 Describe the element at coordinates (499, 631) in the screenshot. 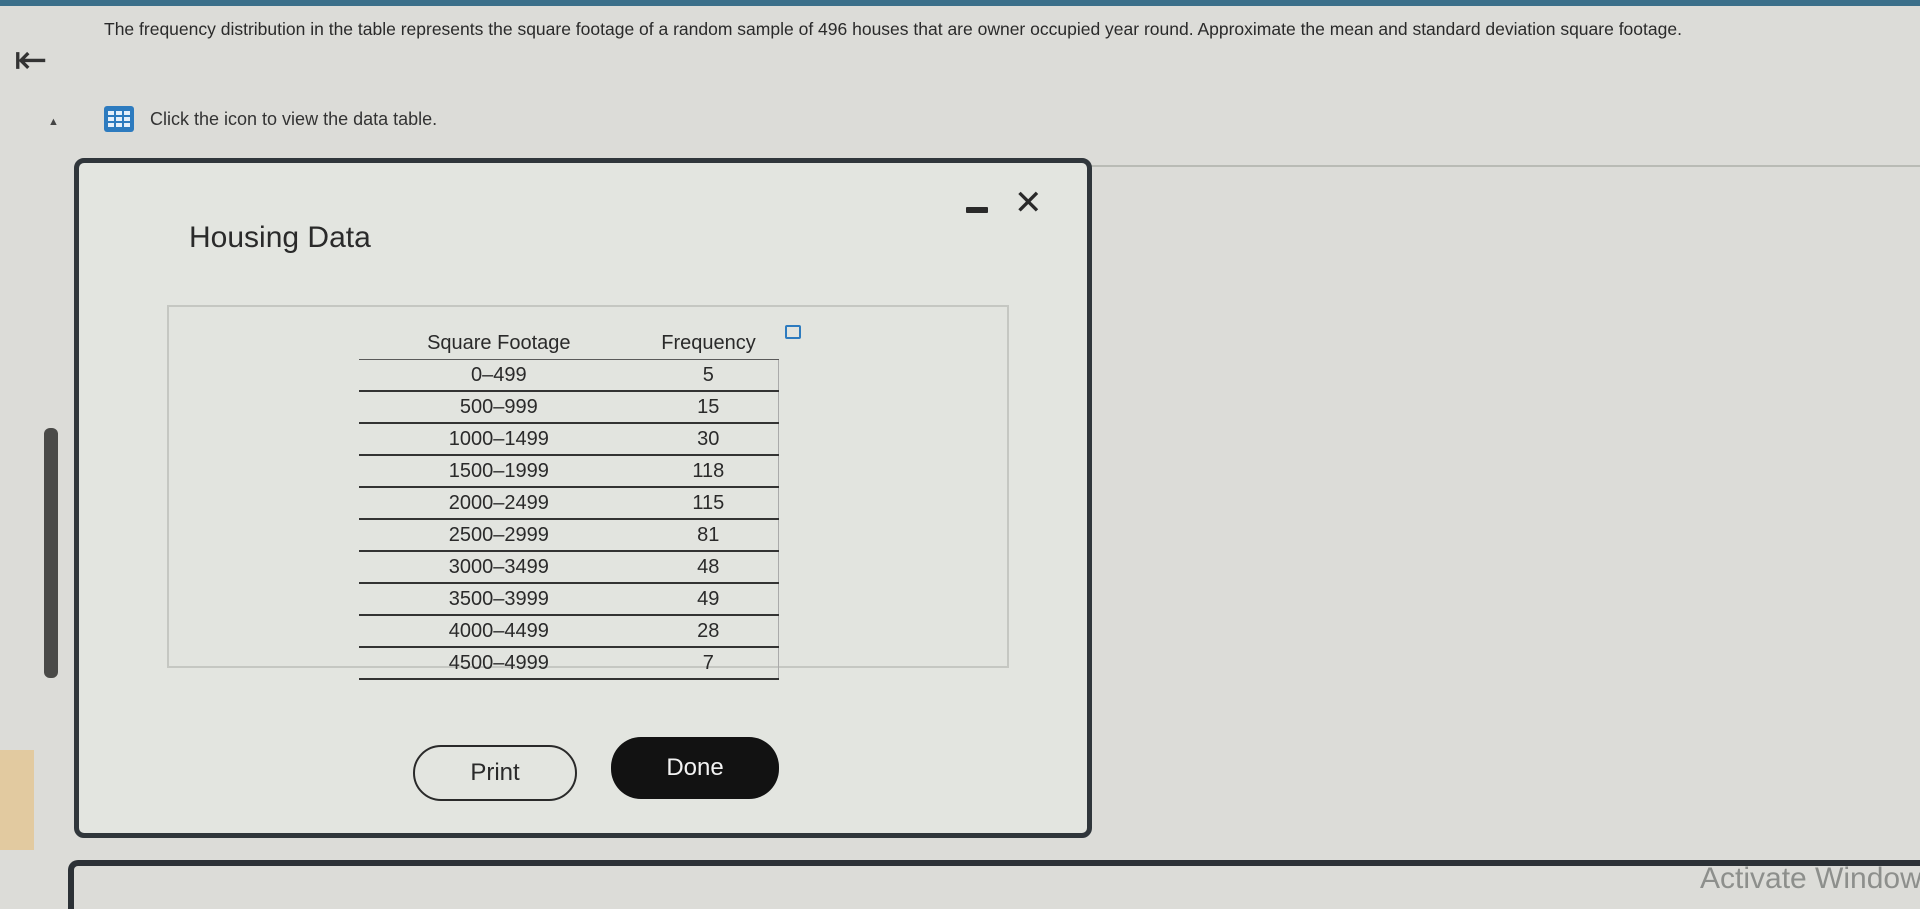

I see `range-cell: 4000–4499` at that location.